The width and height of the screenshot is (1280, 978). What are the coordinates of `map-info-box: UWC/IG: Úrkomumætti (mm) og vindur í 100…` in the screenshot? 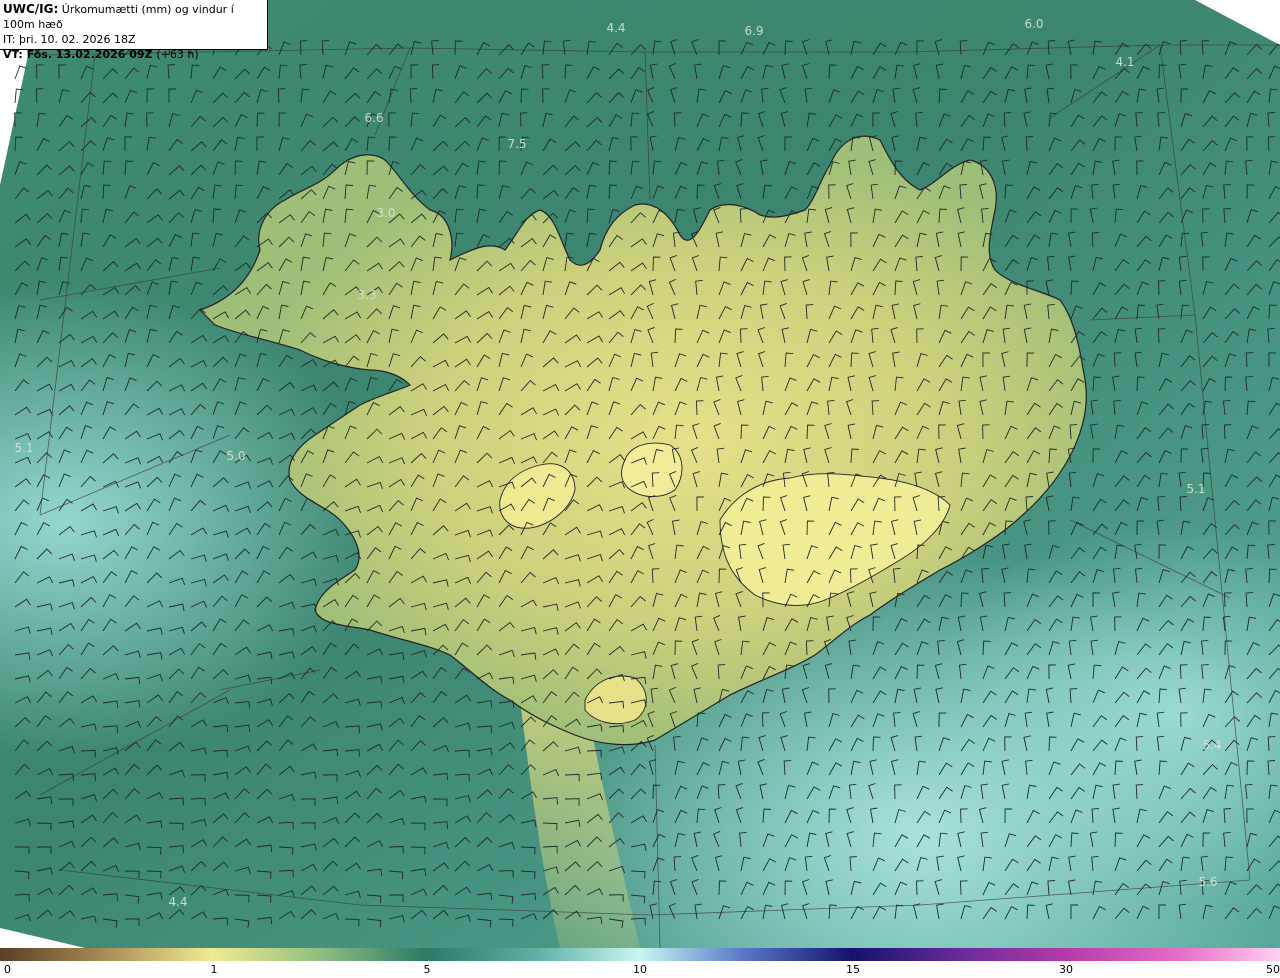 It's located at (134, 30).